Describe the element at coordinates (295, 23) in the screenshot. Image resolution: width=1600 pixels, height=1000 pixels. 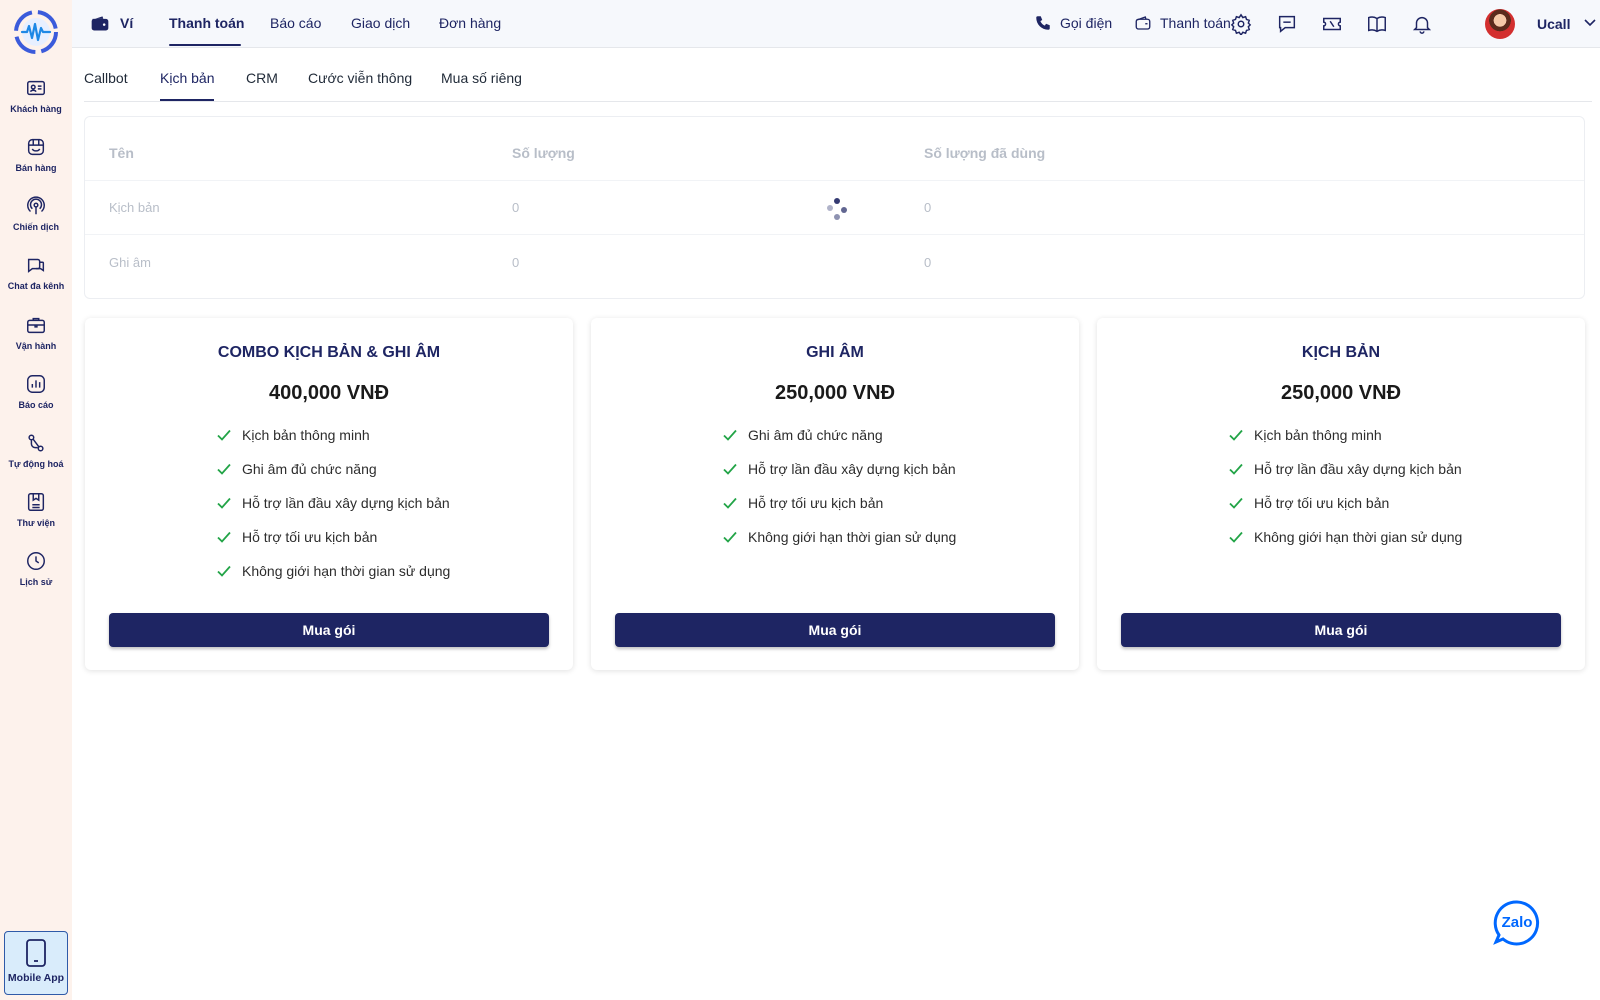
I see `tab-reports: Báo cáo` at that location.